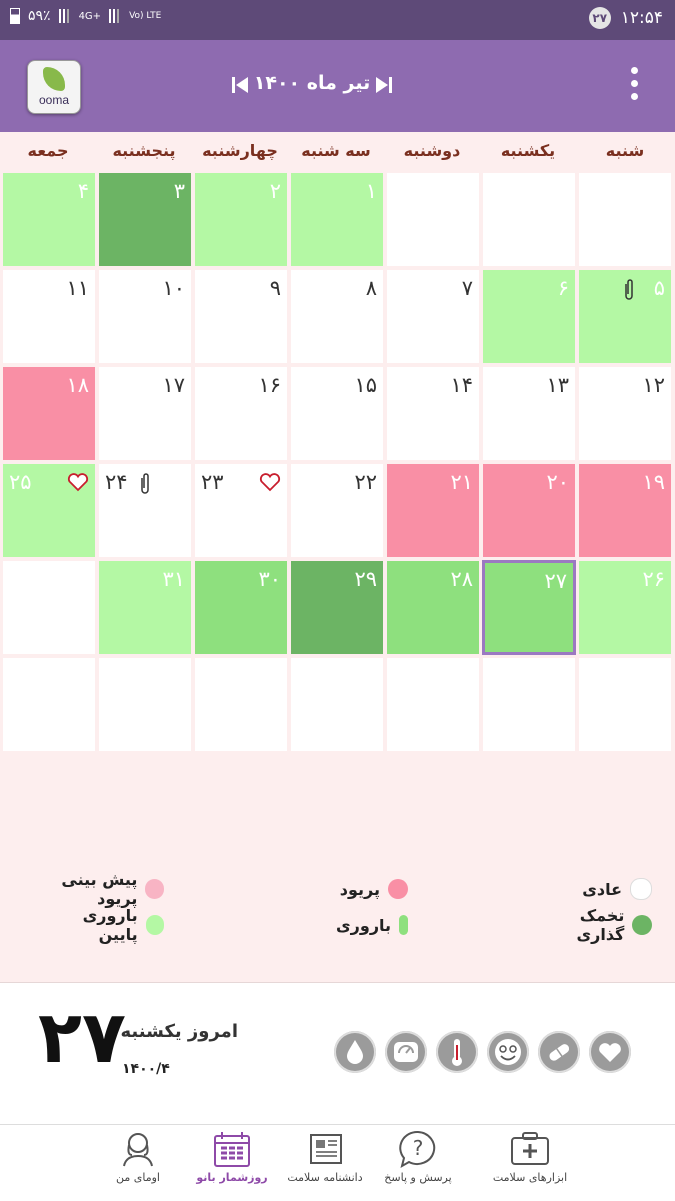  Describe the element at coordinates (432, 150) in the screenshot. I see `weekday-monday: دوشنبه` at that location.